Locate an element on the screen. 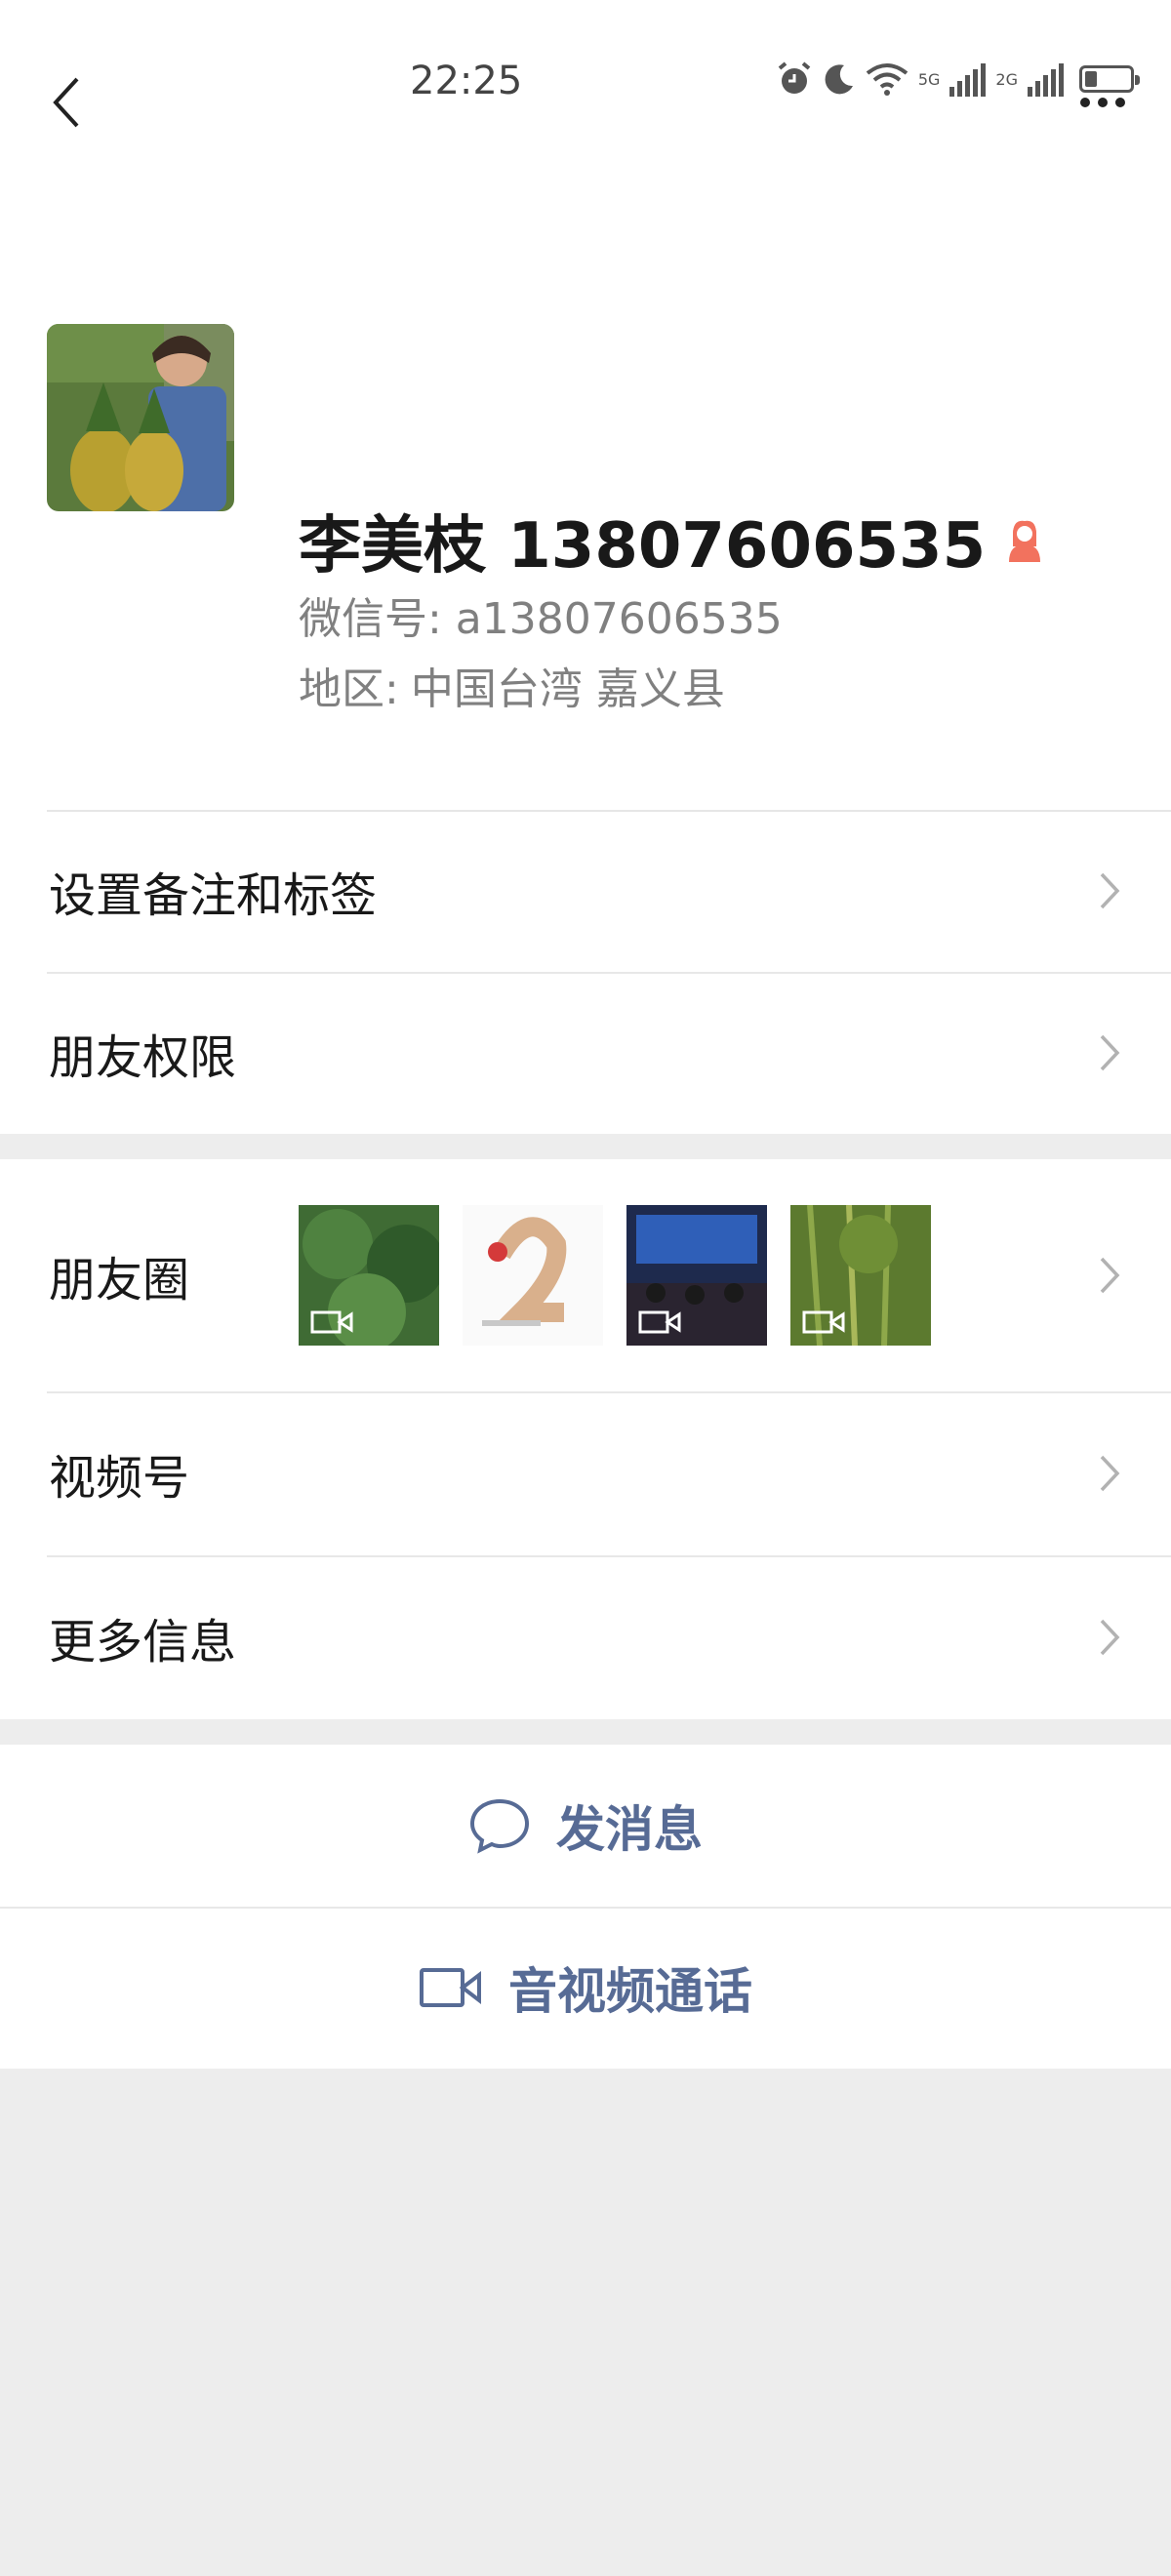  avatar is located at coordinates (140, 417).